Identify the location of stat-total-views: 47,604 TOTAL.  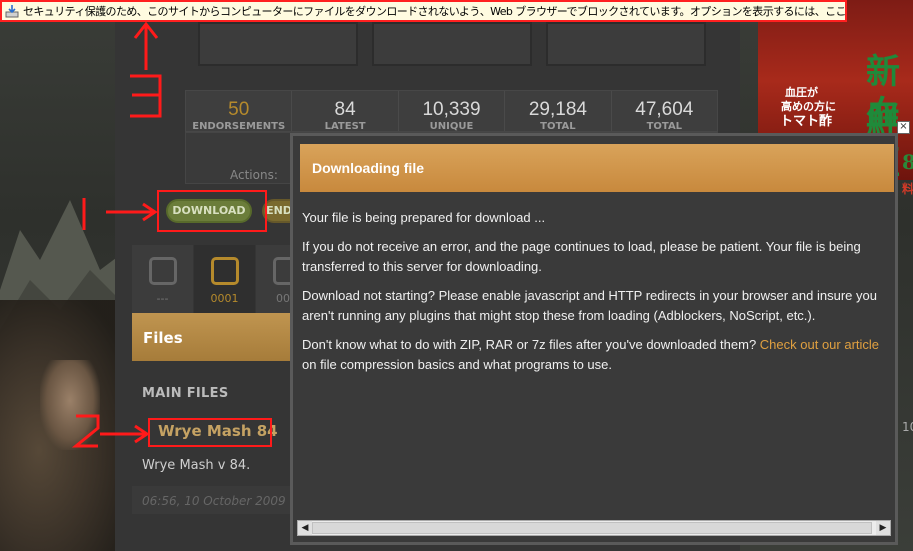
(664, 111).